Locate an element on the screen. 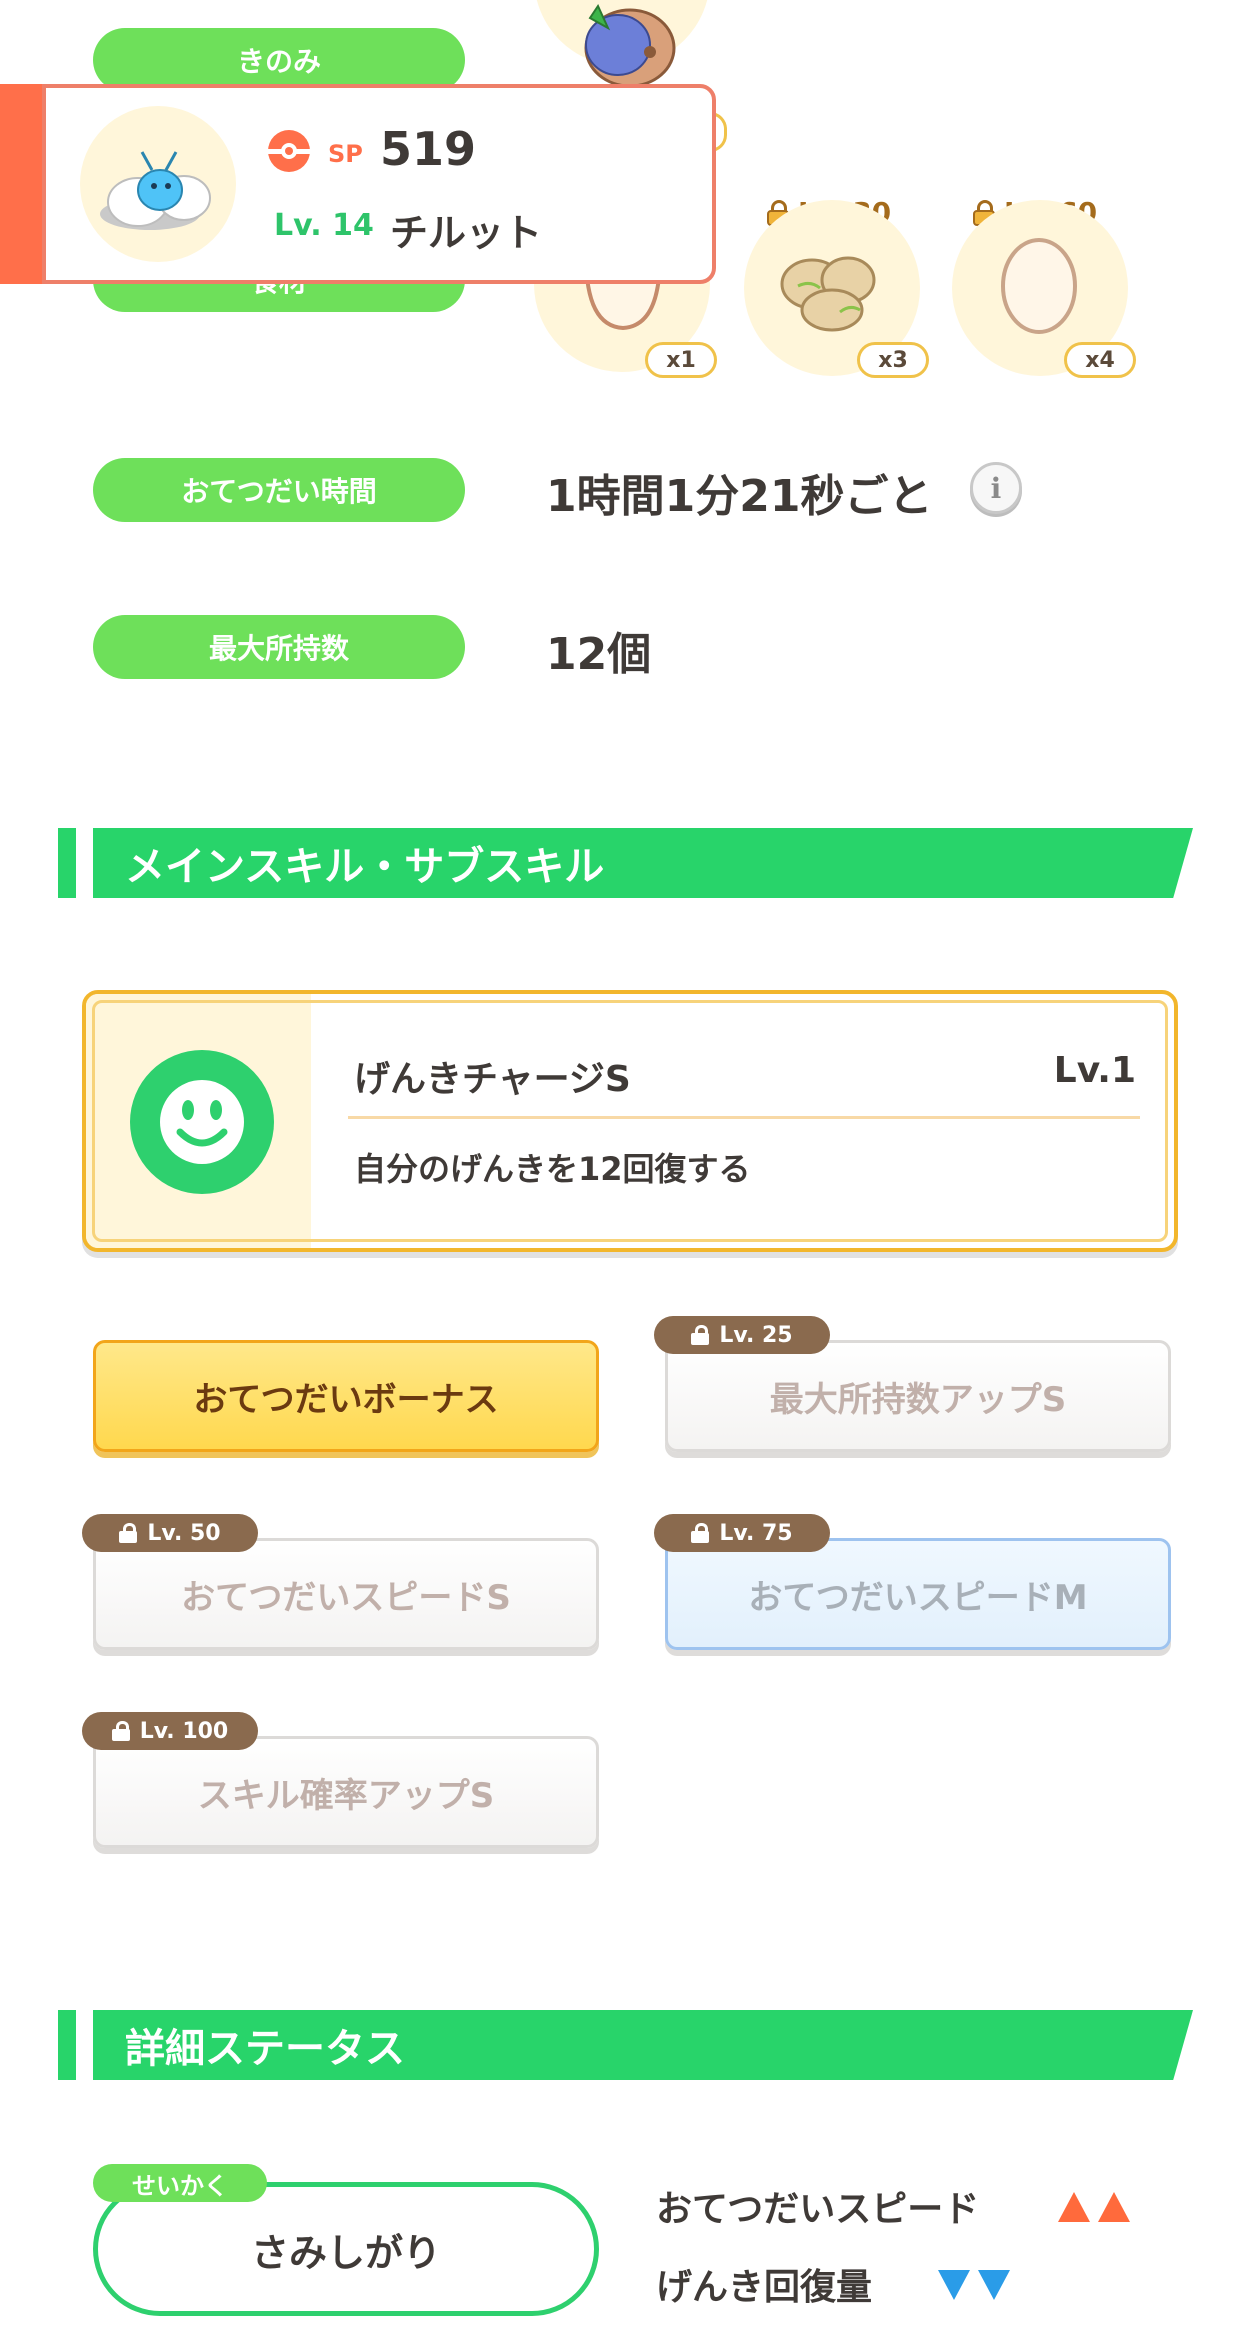  sub-skill-5-button: スキル確率アップS is located at coordinates (346, 1792).